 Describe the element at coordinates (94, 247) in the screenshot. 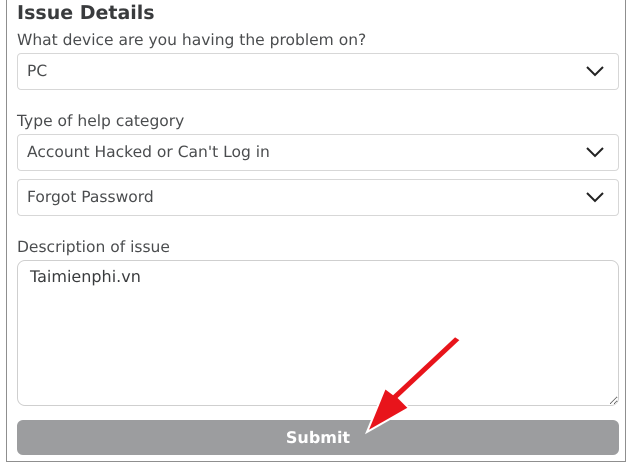

I see `field-label: Description of issue` at that location.